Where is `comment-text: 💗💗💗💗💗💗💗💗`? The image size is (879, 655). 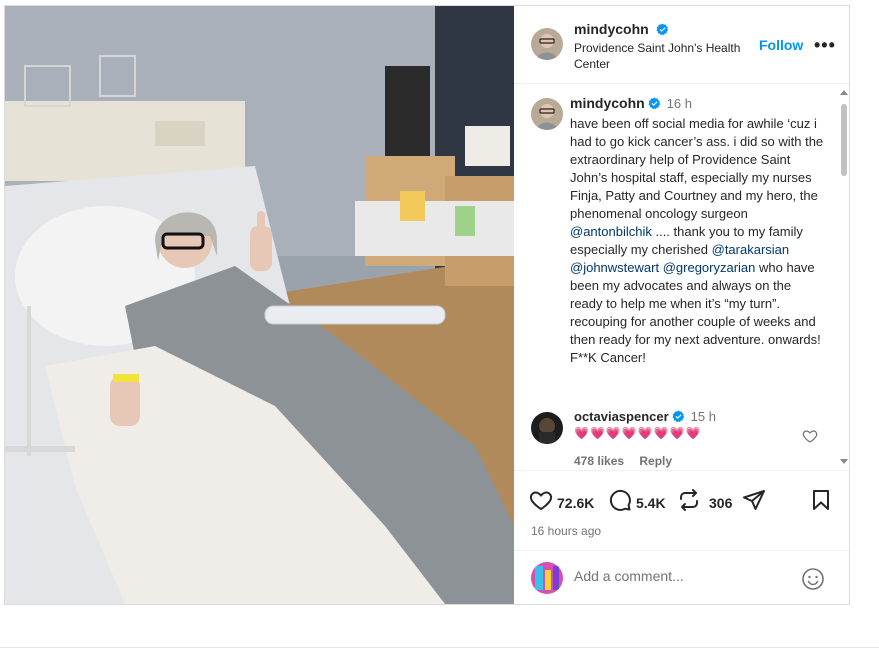 comment-text: 💗💗💗💗💗💗💗💗 is located at coordinates (638, 433).